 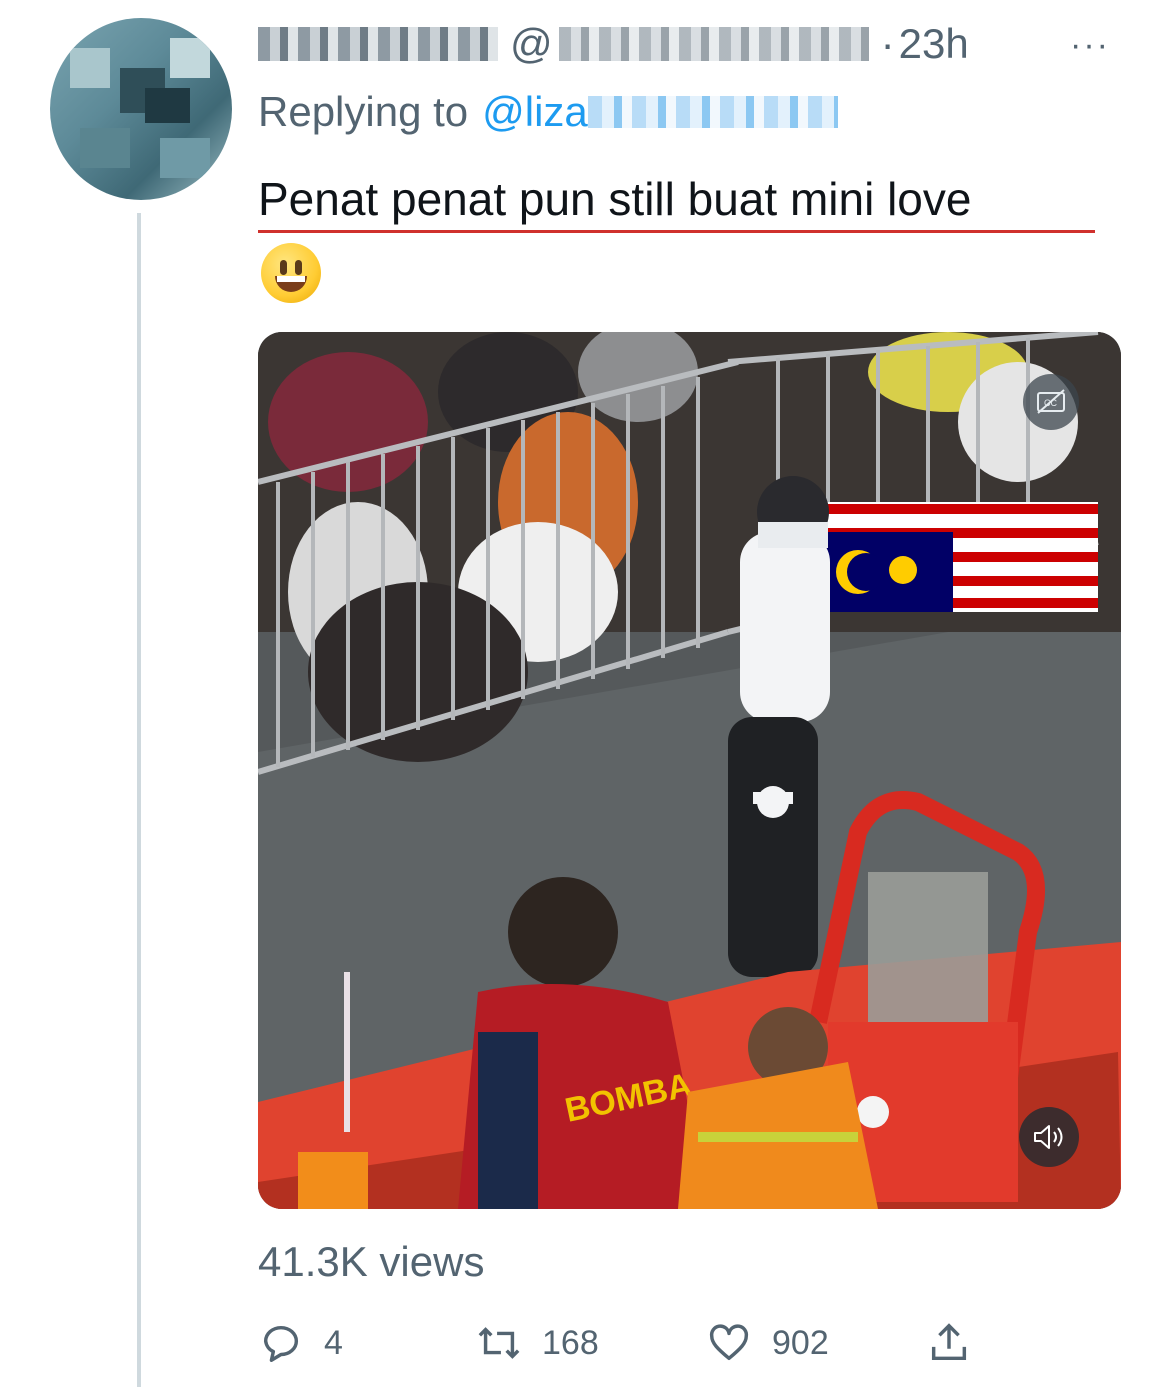 I want to click on view-count: 41.3K views, so click(x=371, y=1261).